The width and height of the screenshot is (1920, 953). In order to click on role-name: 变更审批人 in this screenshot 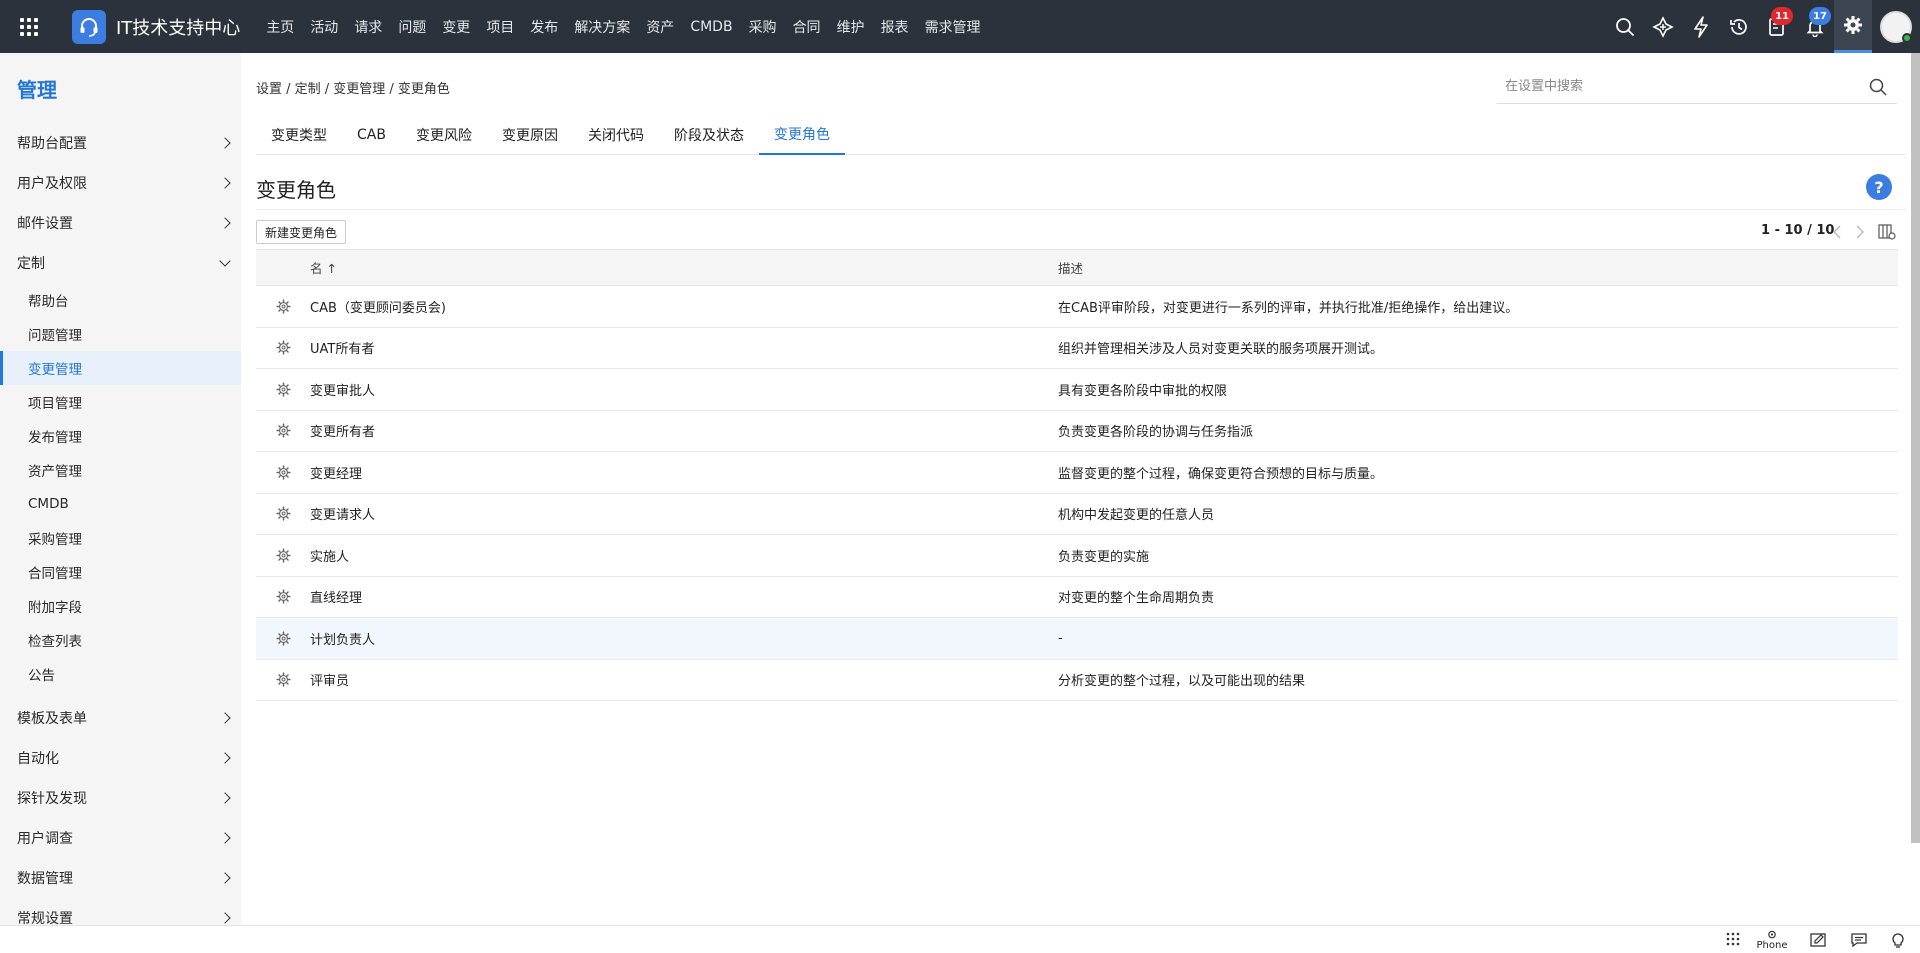, I will do `click(684, 389)`.